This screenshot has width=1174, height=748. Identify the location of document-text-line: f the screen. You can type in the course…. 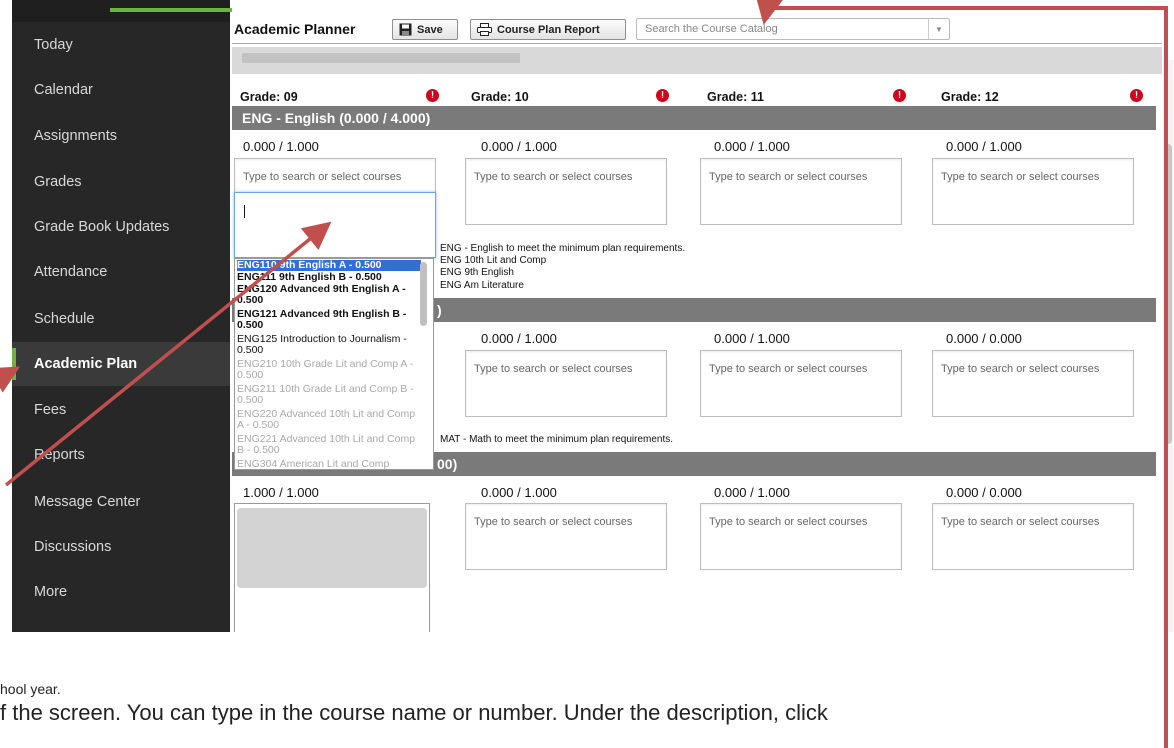
(414, 712).